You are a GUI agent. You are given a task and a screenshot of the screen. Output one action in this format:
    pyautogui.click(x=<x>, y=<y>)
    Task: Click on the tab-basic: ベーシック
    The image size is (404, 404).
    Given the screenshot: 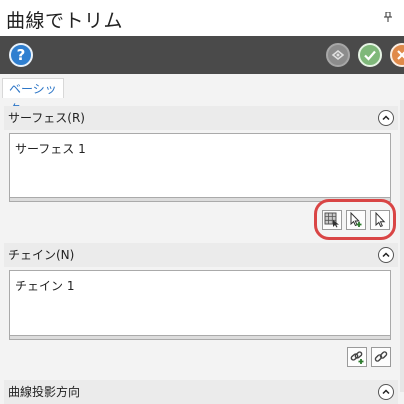 What is the action you would take?
    pyautogui.click(x=33, y=97)
    